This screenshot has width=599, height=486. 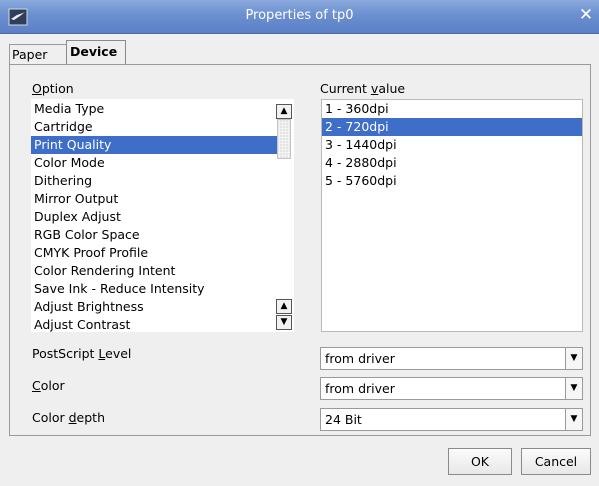 What do you see at coordinates (154, 324) in the screenshot?
I see `option-list-item: Adjust Contrast` at bounding box center [154, 324].